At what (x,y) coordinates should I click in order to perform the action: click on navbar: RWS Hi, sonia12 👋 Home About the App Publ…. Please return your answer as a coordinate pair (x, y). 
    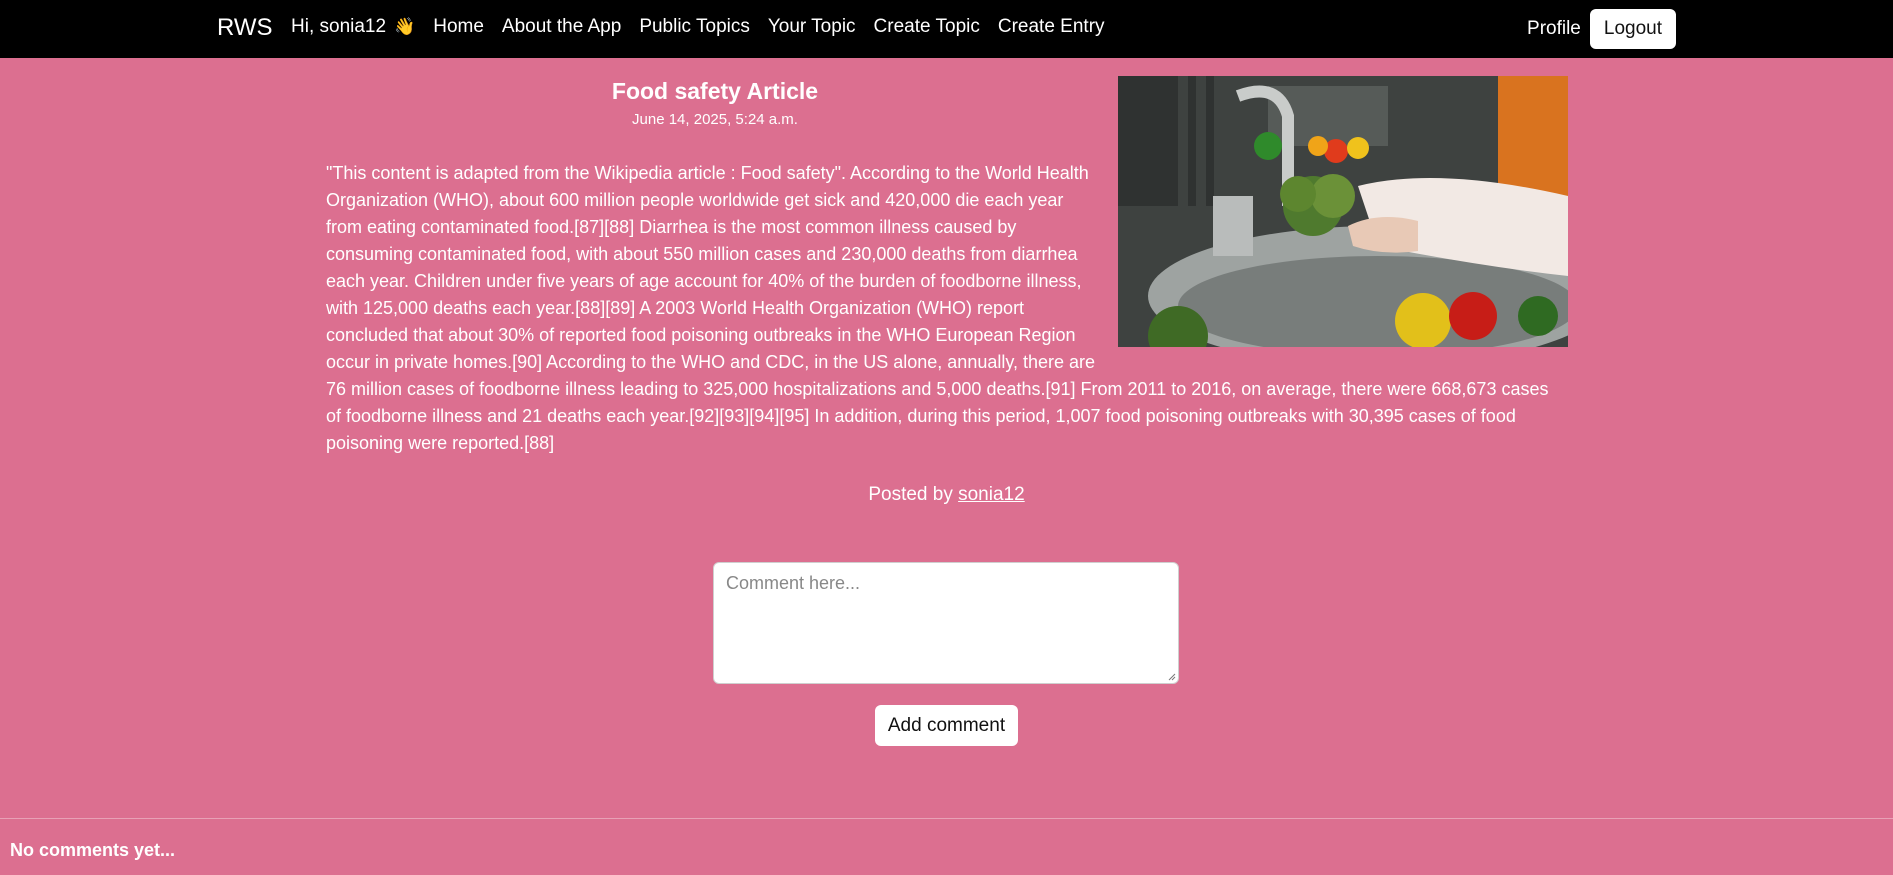
    Looking at the image, I should click on (946, 29).